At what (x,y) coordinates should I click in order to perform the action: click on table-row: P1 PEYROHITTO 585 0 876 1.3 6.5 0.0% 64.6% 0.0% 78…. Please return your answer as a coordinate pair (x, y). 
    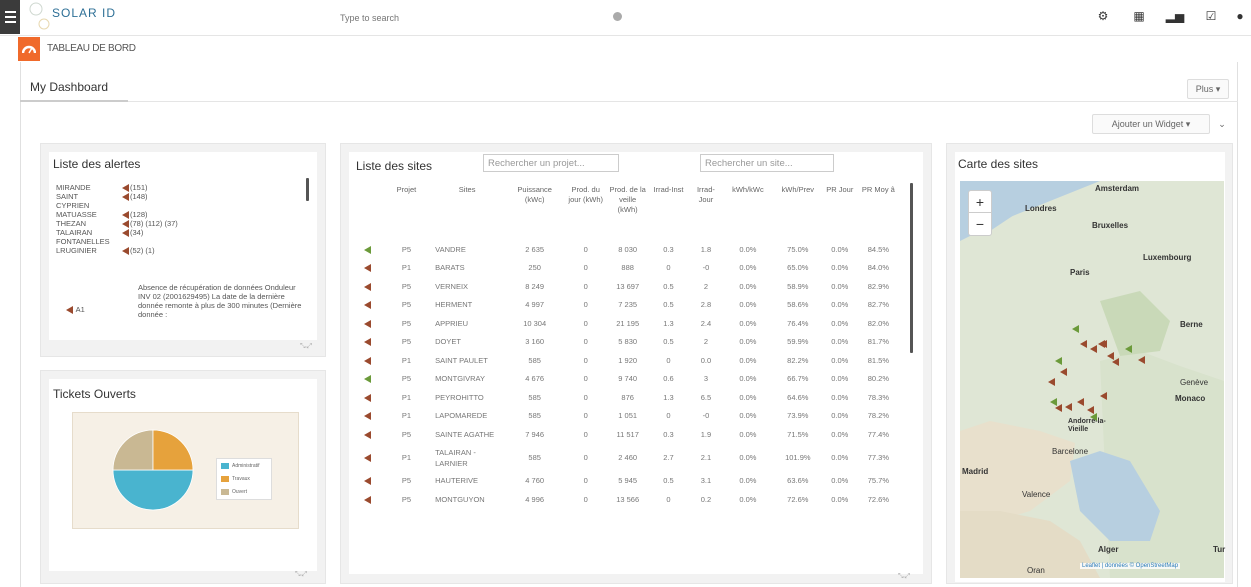
    Looking at the image, I should click on (626, 397).